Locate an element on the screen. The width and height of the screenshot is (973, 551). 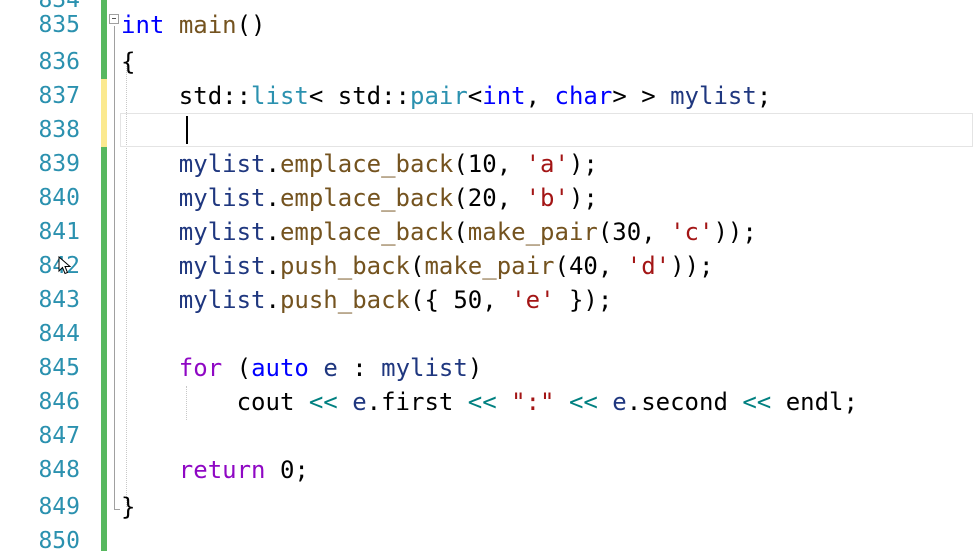
line-number: 844 is located at coordinates (59, 334).